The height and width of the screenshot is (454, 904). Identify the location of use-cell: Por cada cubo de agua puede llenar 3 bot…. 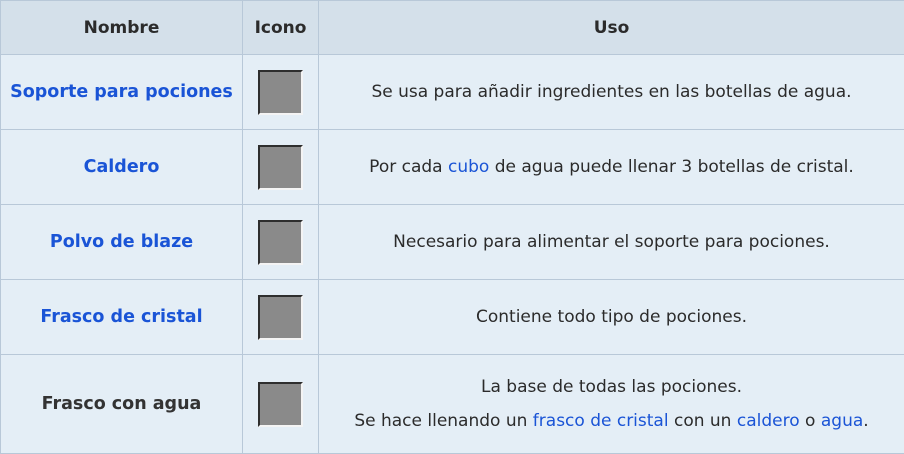
(611, 167).